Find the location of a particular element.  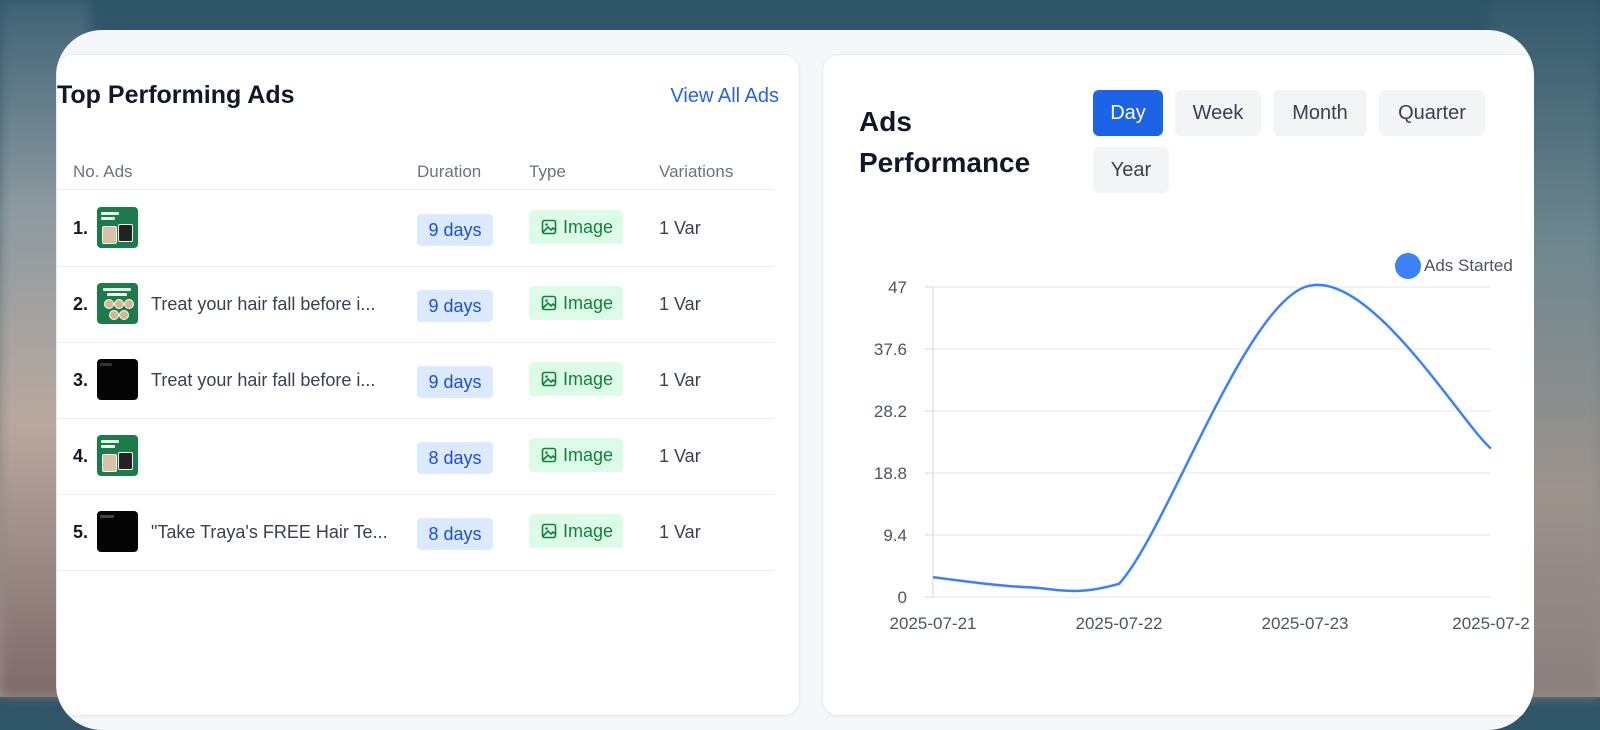

column-header-type: Type is located at coordinates (547, 171).